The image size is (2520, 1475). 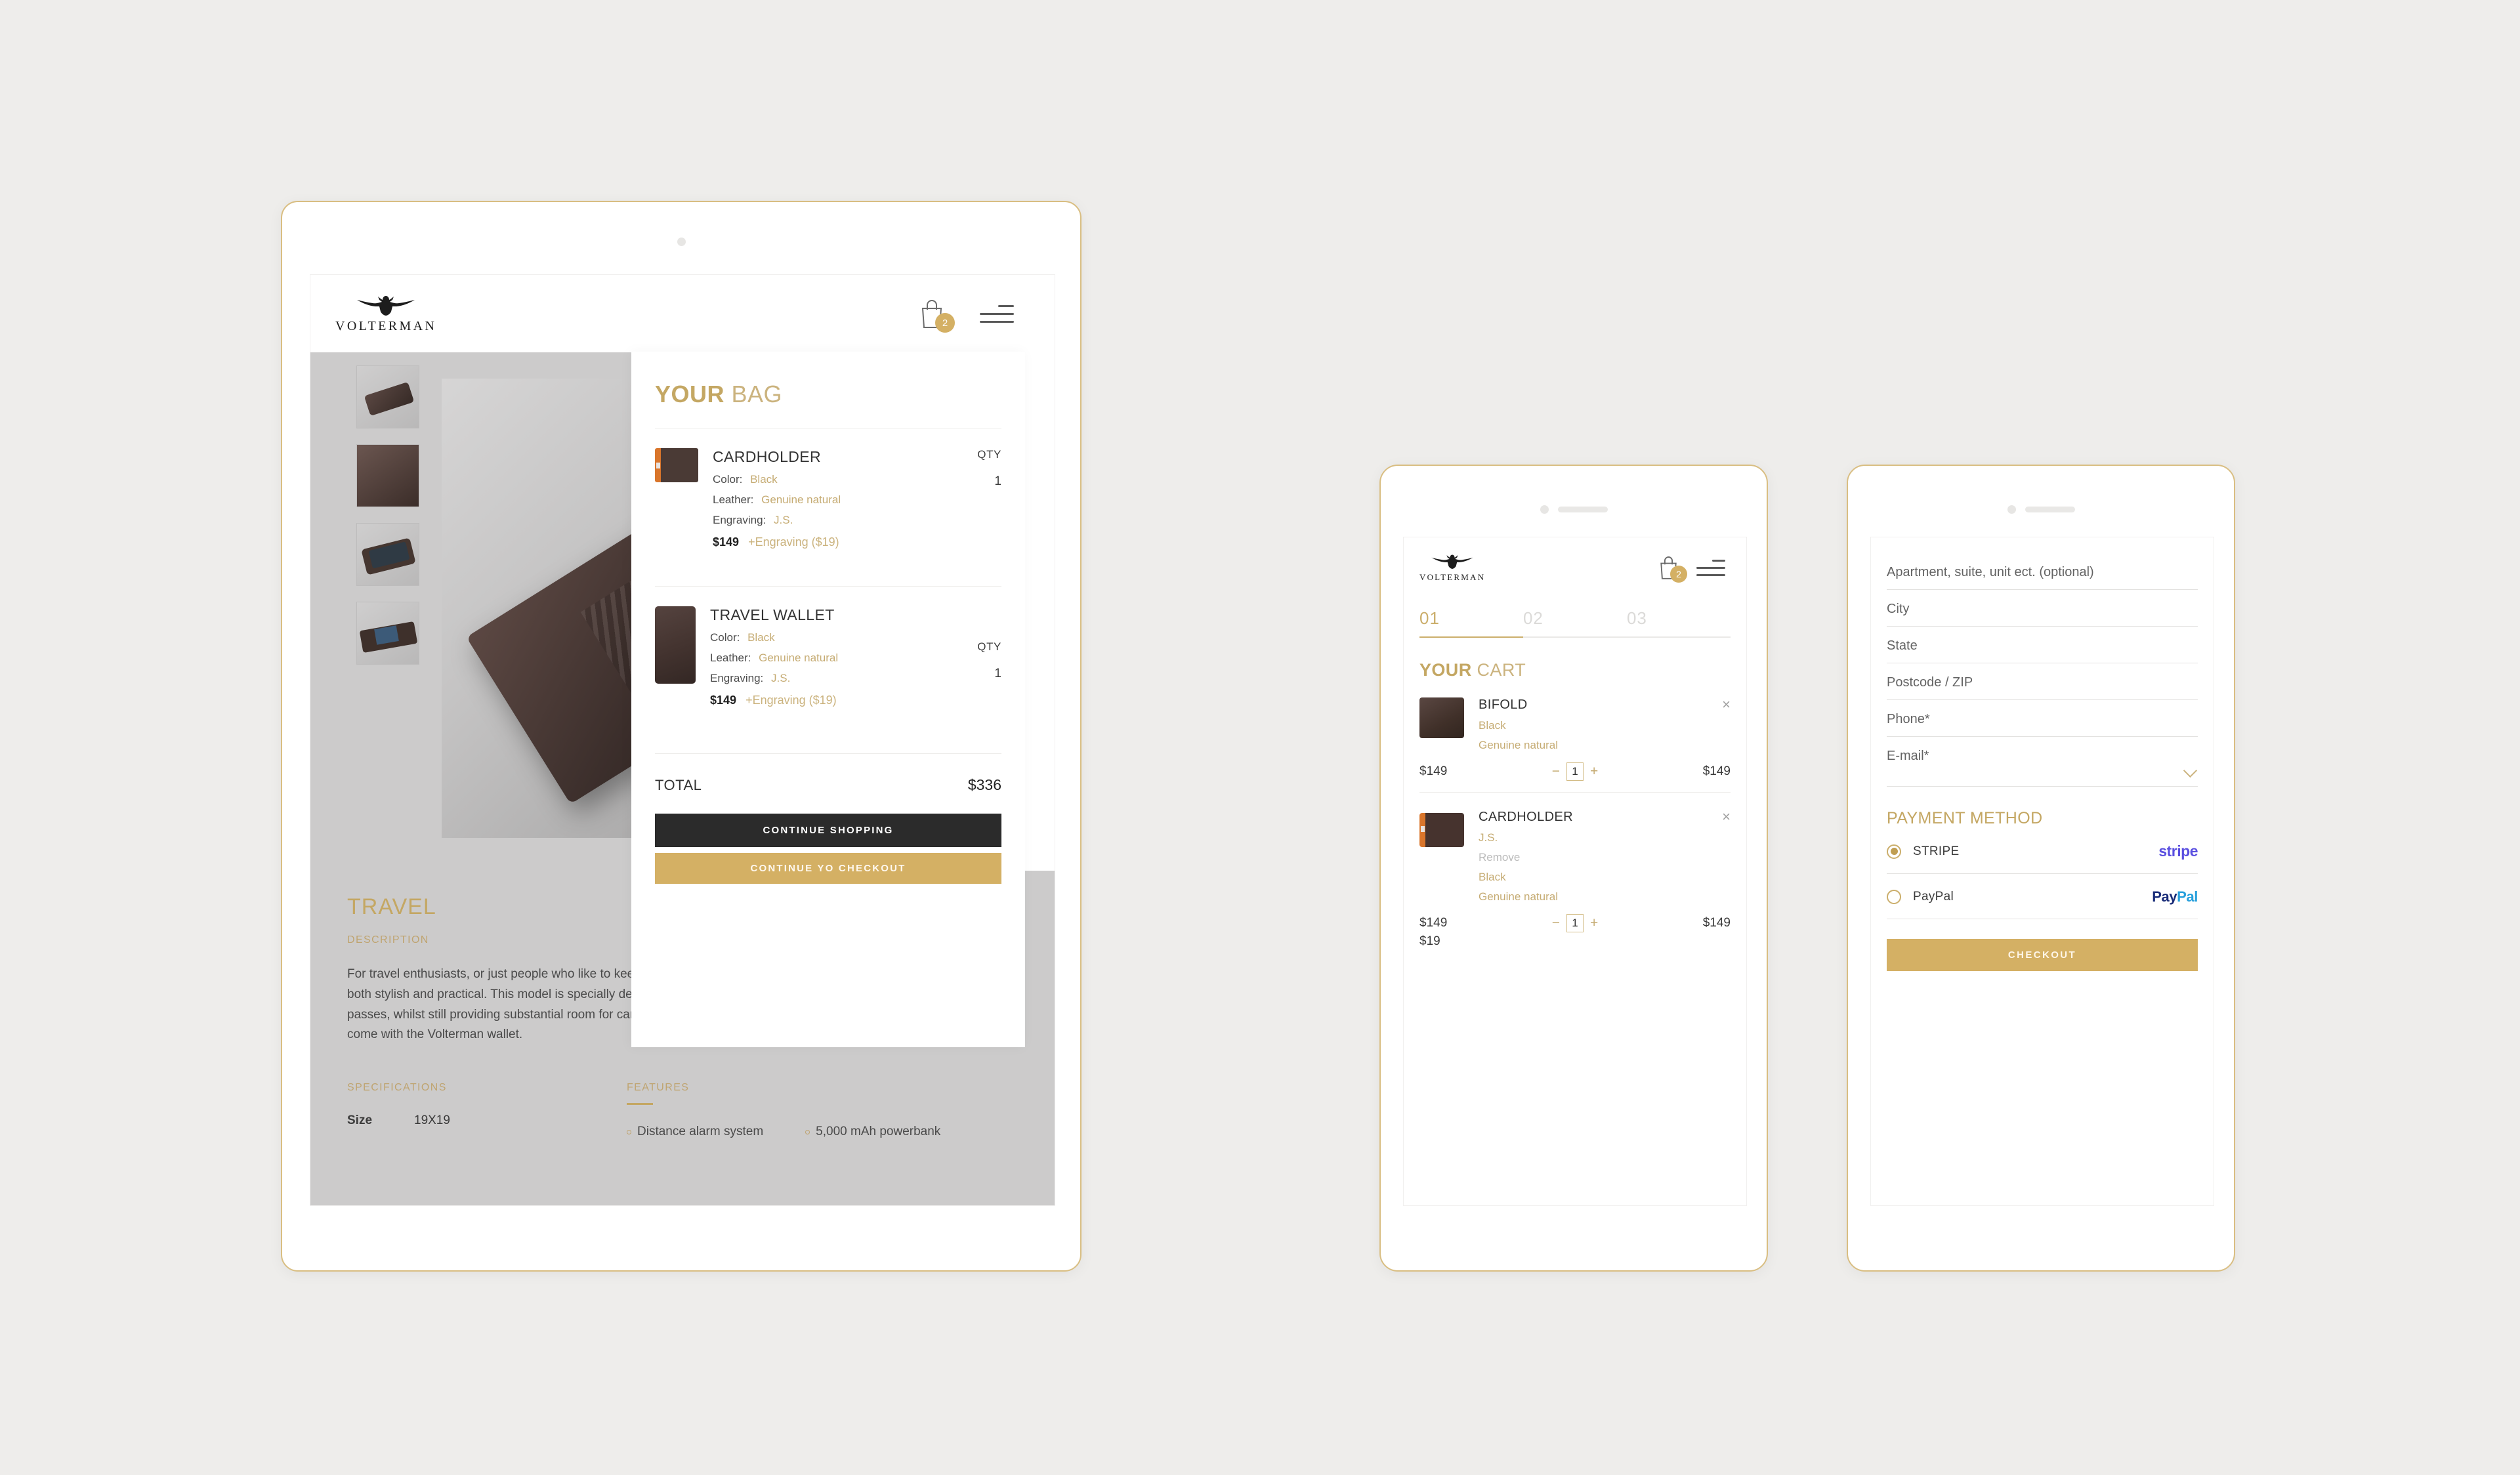 What do you see at coordinates (2042, 896) in the screenshot?
I see `payment-option-paypal: PayPal PayPal` at bounding box center [2042, 896].